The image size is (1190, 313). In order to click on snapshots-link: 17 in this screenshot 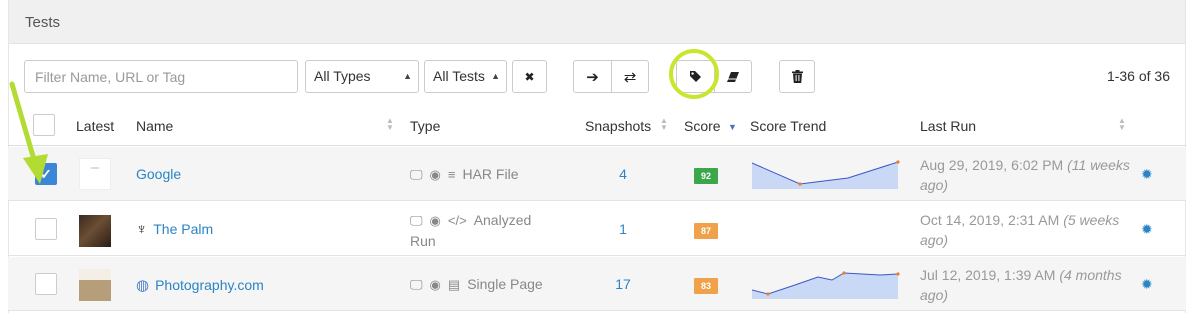, I will do `click(623, 284)`.